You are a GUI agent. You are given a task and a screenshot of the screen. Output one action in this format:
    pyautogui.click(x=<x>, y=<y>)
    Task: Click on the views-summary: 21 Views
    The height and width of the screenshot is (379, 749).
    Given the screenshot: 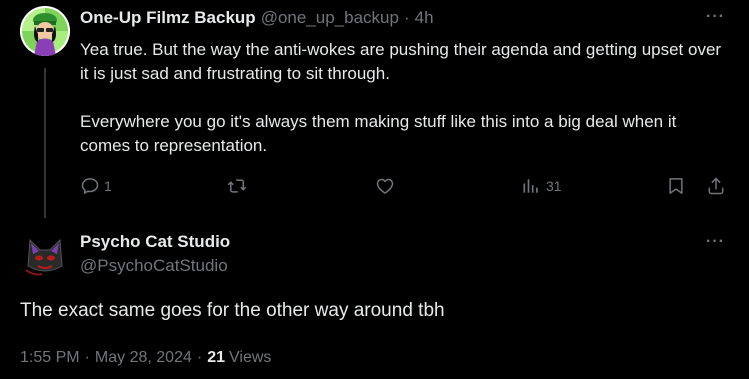 What is the action you would take?
    pyautogui.click(x=239, y=358)
    